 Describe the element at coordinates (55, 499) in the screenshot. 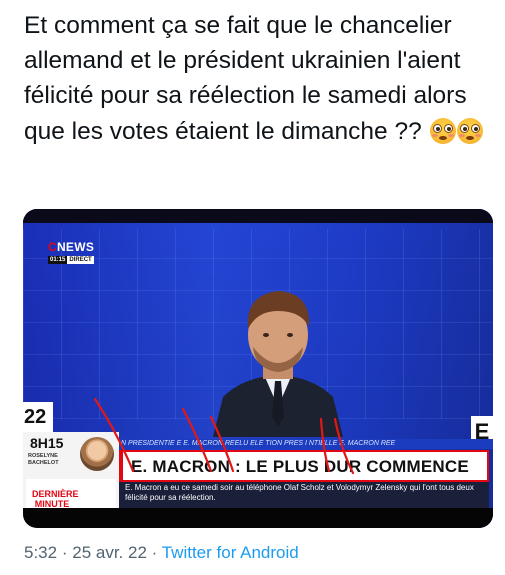

I see `breaking-news-label: DERNIÈRE MINUTE` at that location.